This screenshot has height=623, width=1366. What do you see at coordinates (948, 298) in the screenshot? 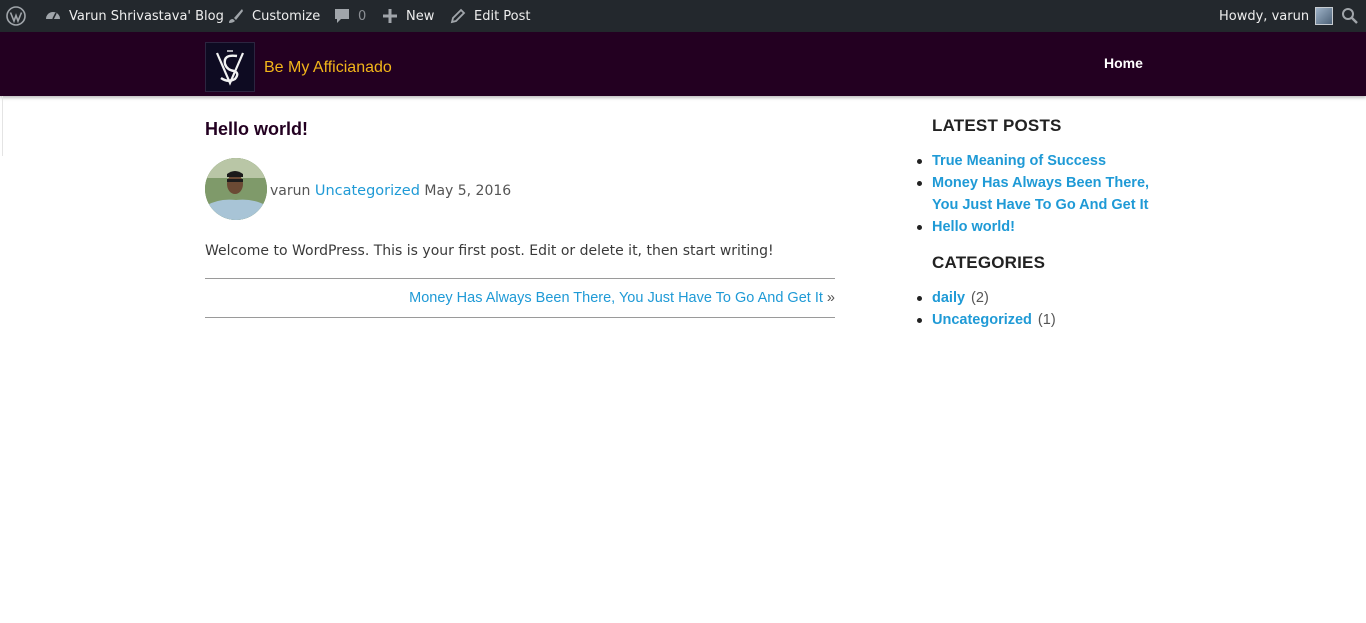
I see `category-link-daily: daily` at bounding box center [948, 298].